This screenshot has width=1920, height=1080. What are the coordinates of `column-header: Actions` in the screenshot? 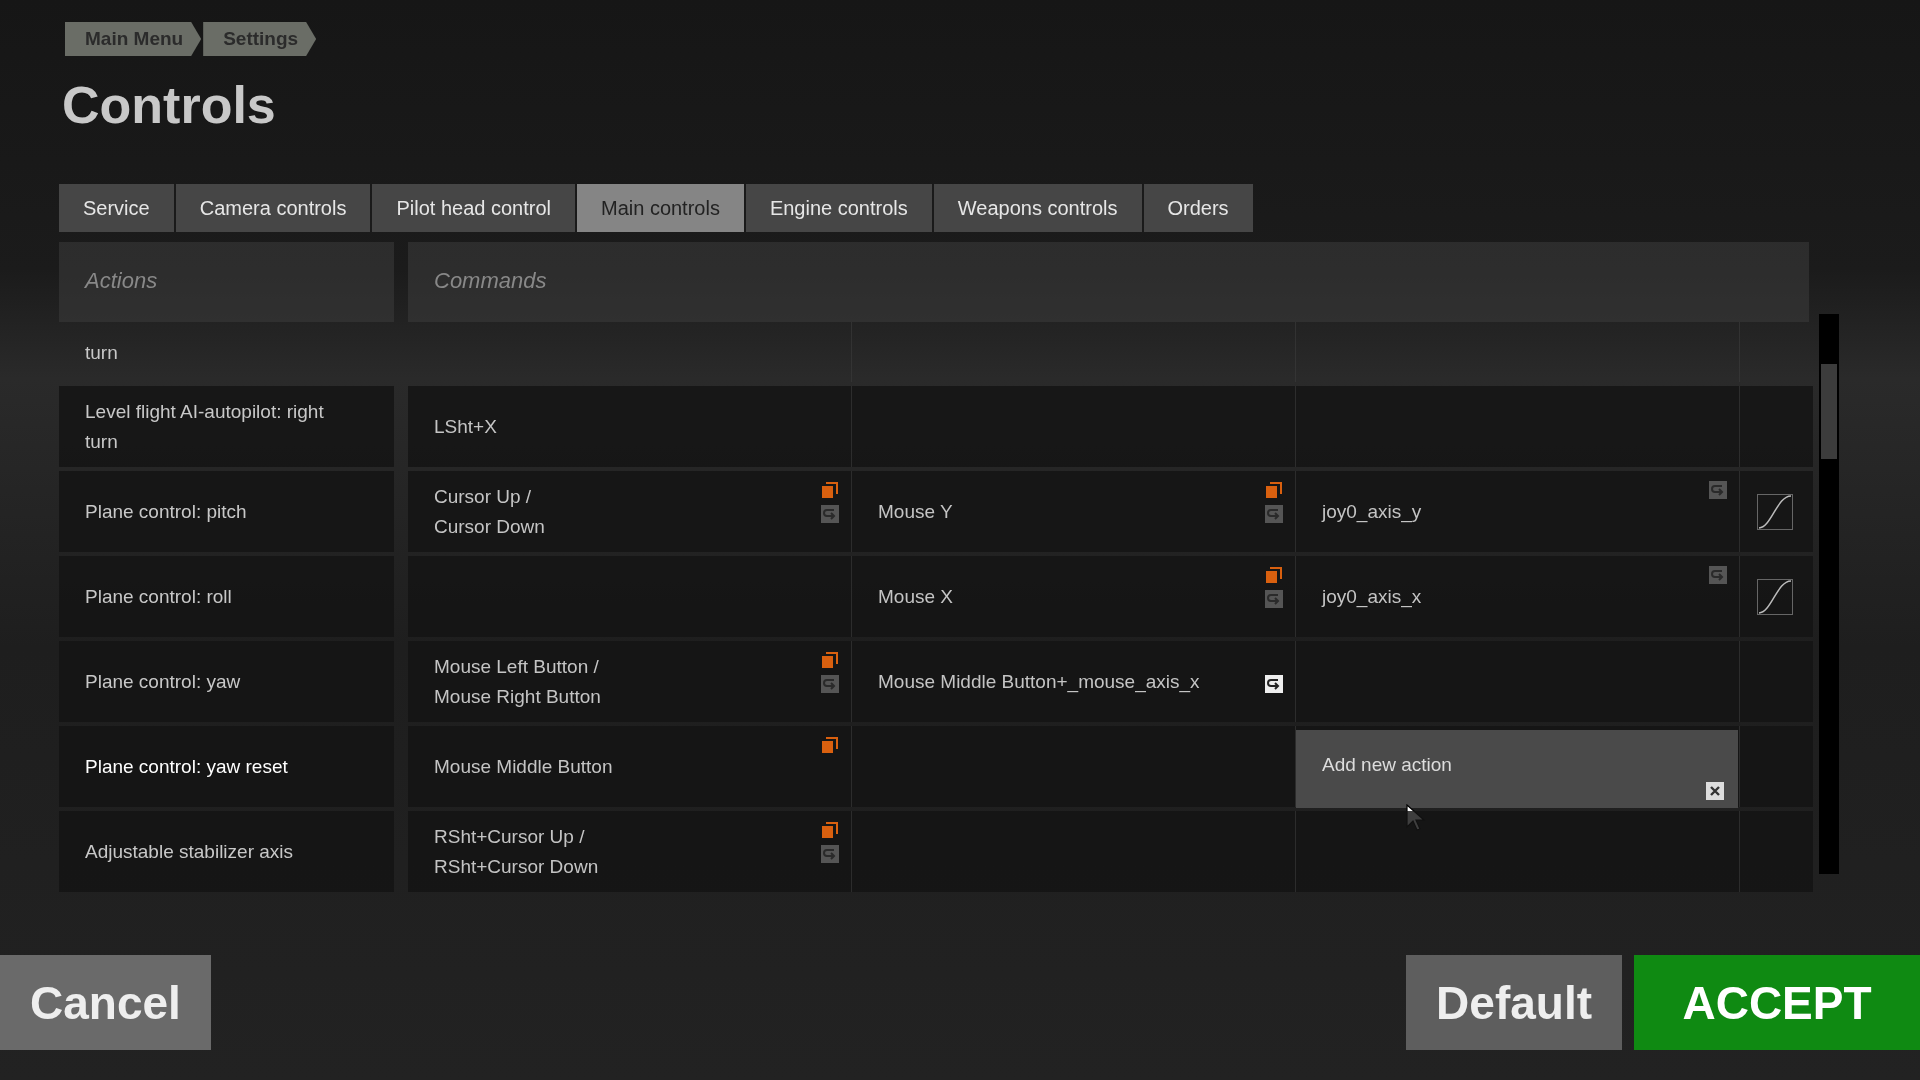 It's located at (226, 282).